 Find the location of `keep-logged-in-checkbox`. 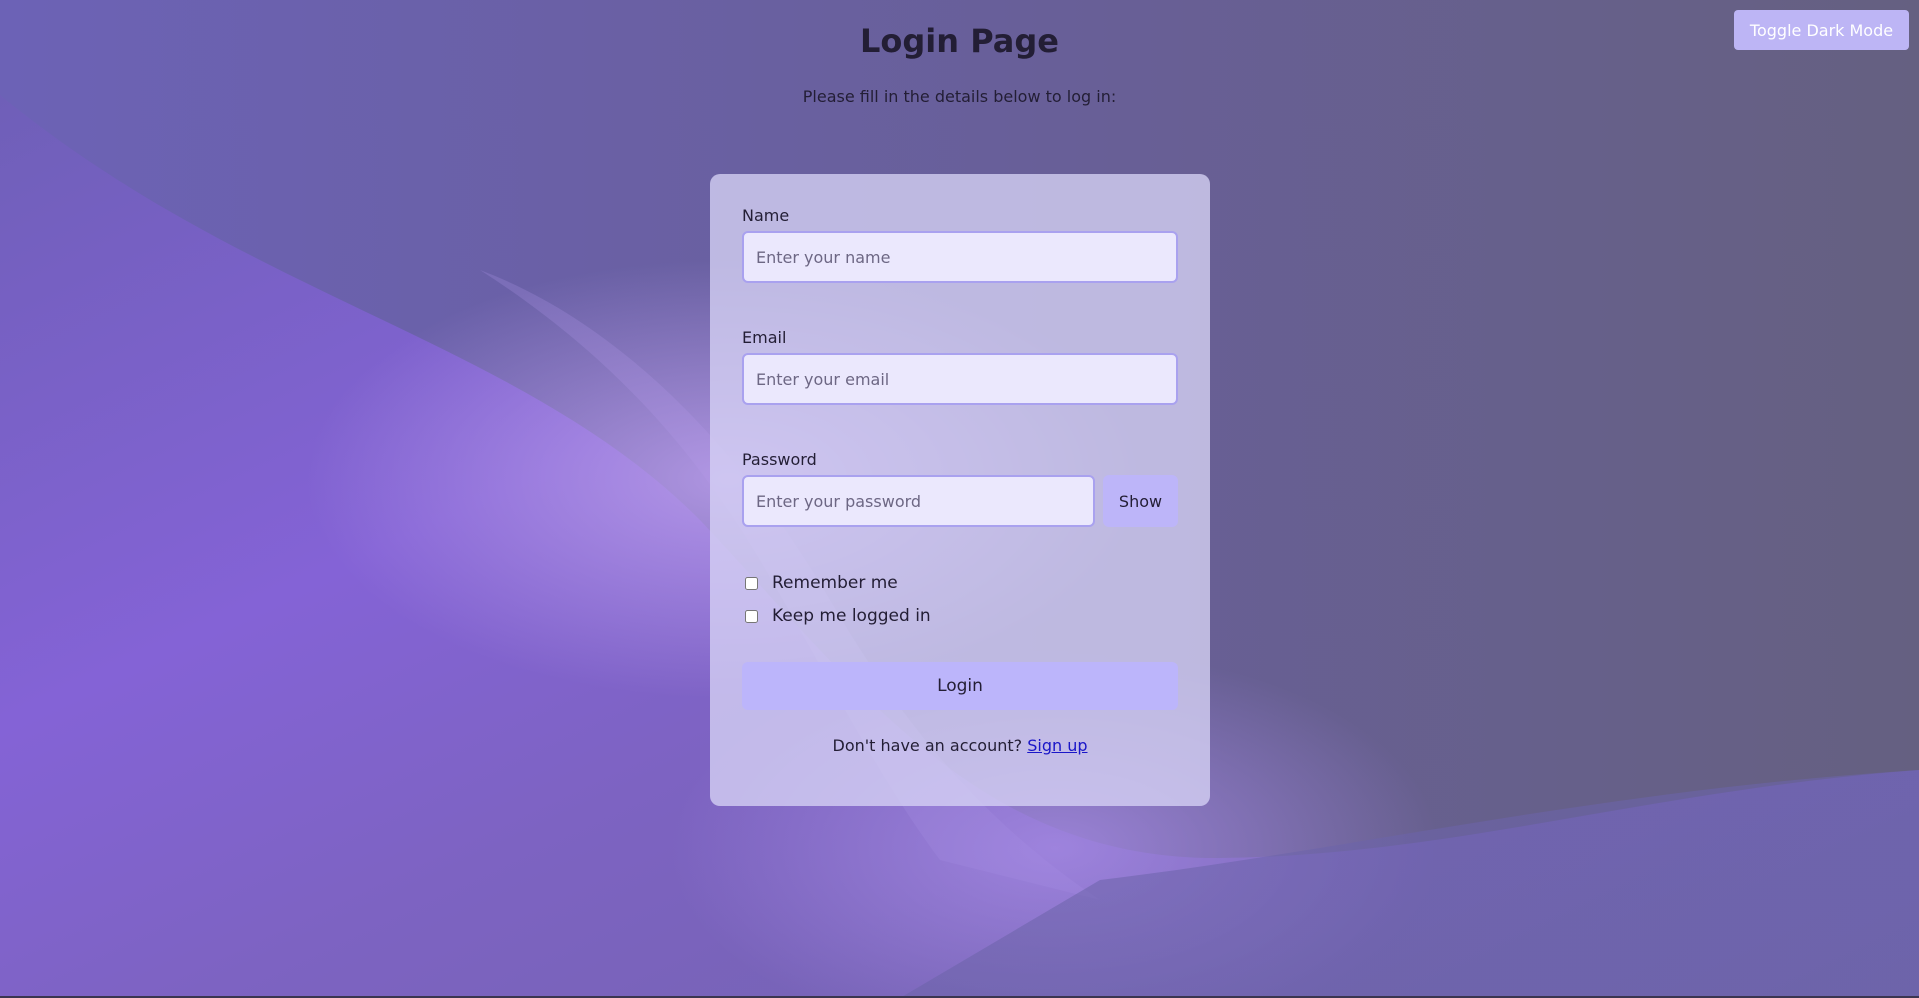

keep-logged-in-checkbox is located at coordinates (751, 616).